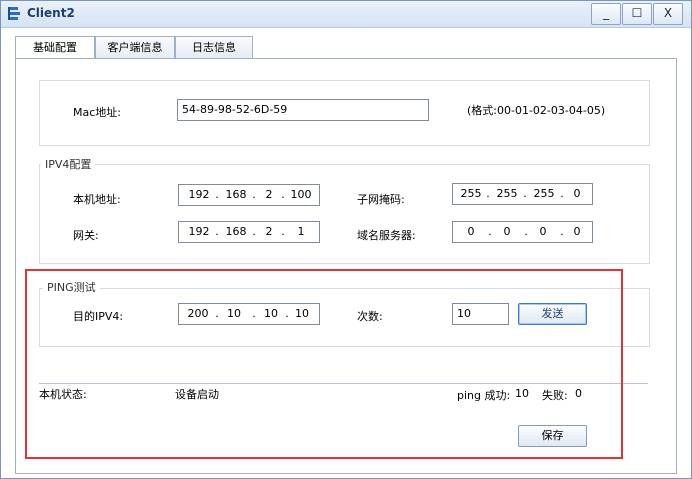  Describe the element at coordinates (606, 14) in the screenshot. I see `minimize-button: _` at that location.